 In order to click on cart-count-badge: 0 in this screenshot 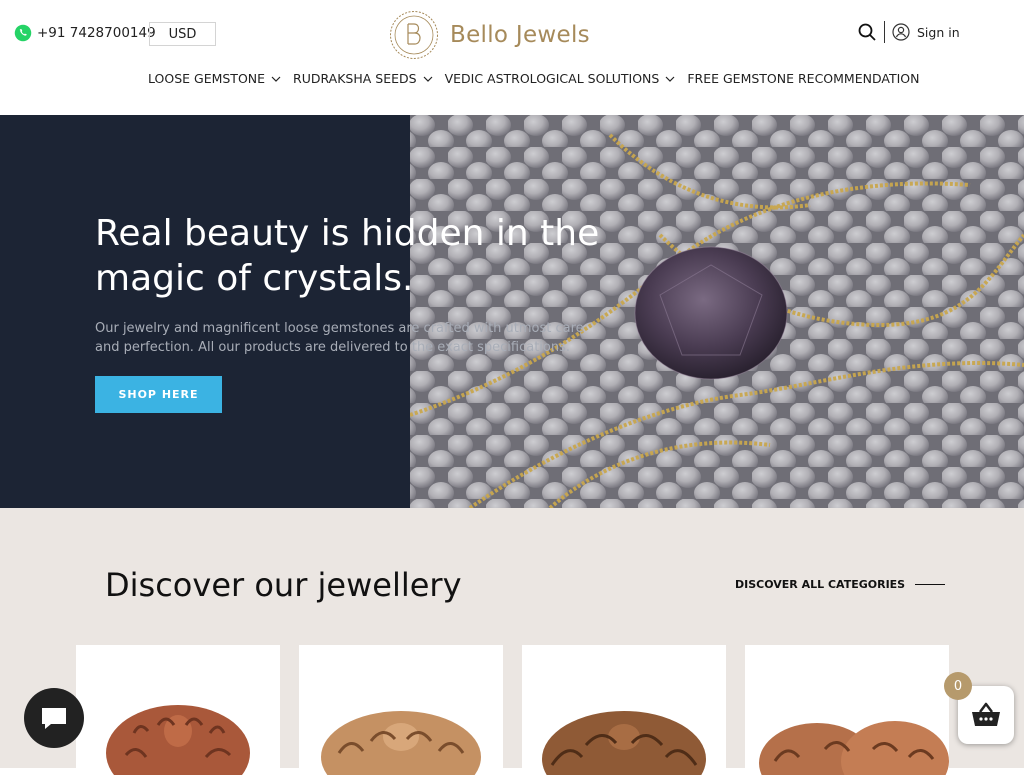, I will do `click(958, 686)`.